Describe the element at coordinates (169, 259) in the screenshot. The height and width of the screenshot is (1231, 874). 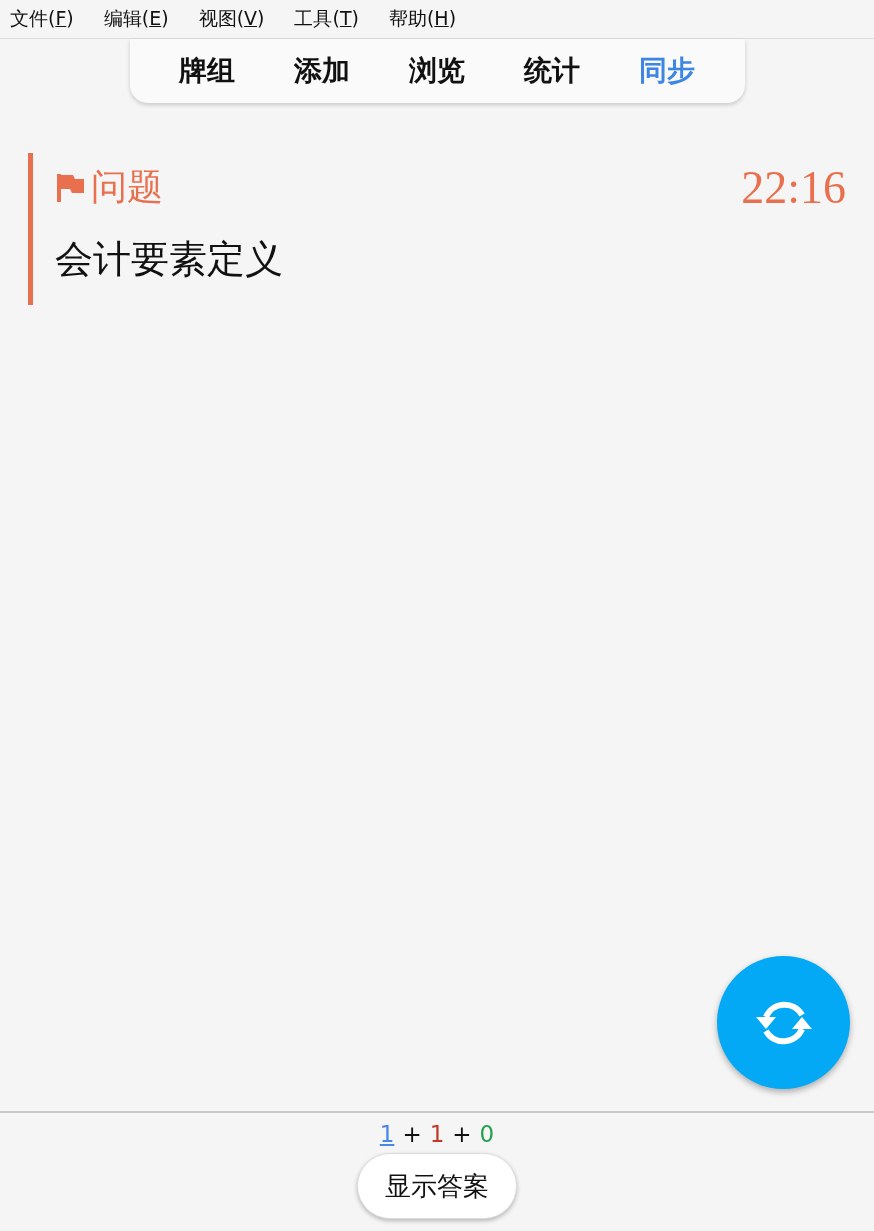
I see `question-text: 会计要素定义` at that location.